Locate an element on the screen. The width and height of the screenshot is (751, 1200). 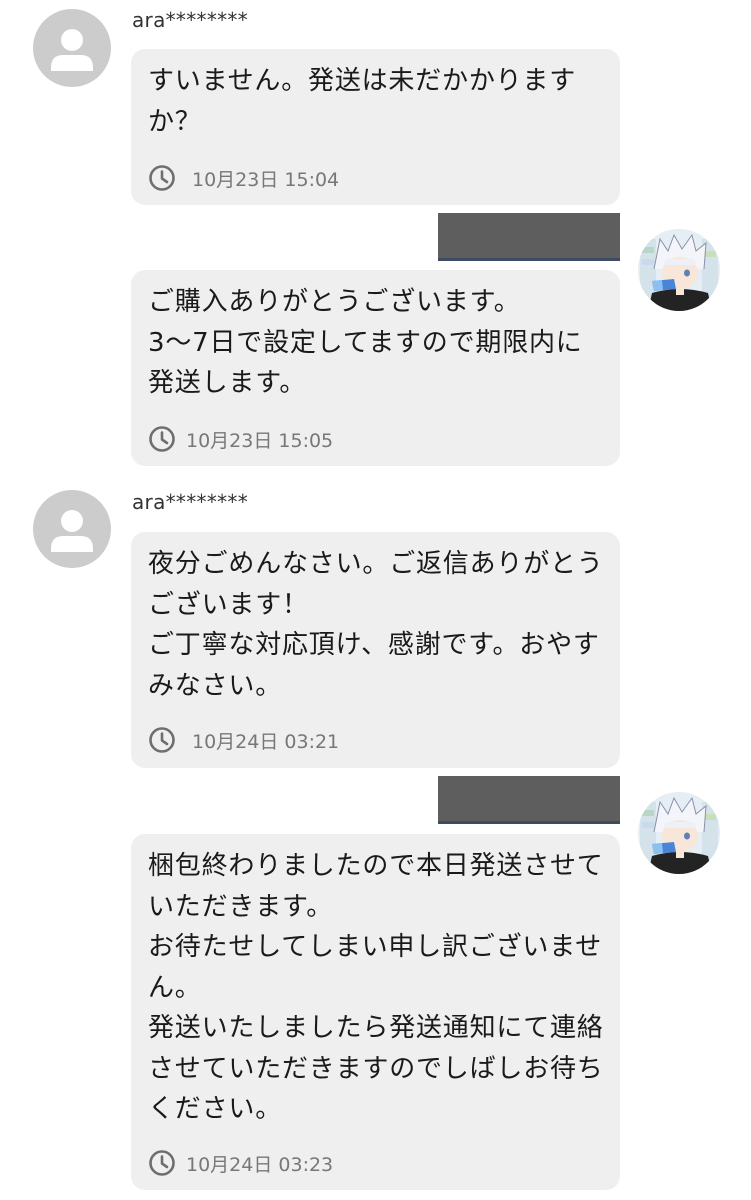
timestamp-text: 10月23日 15:05 is located at coordinates (260, 440).